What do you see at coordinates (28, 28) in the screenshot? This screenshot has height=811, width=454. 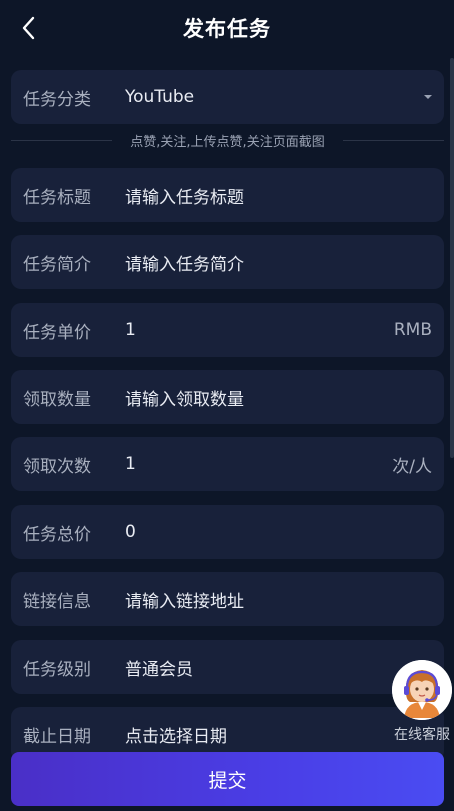 I see `back-arrow-icon` at bounding box center [28, 28].